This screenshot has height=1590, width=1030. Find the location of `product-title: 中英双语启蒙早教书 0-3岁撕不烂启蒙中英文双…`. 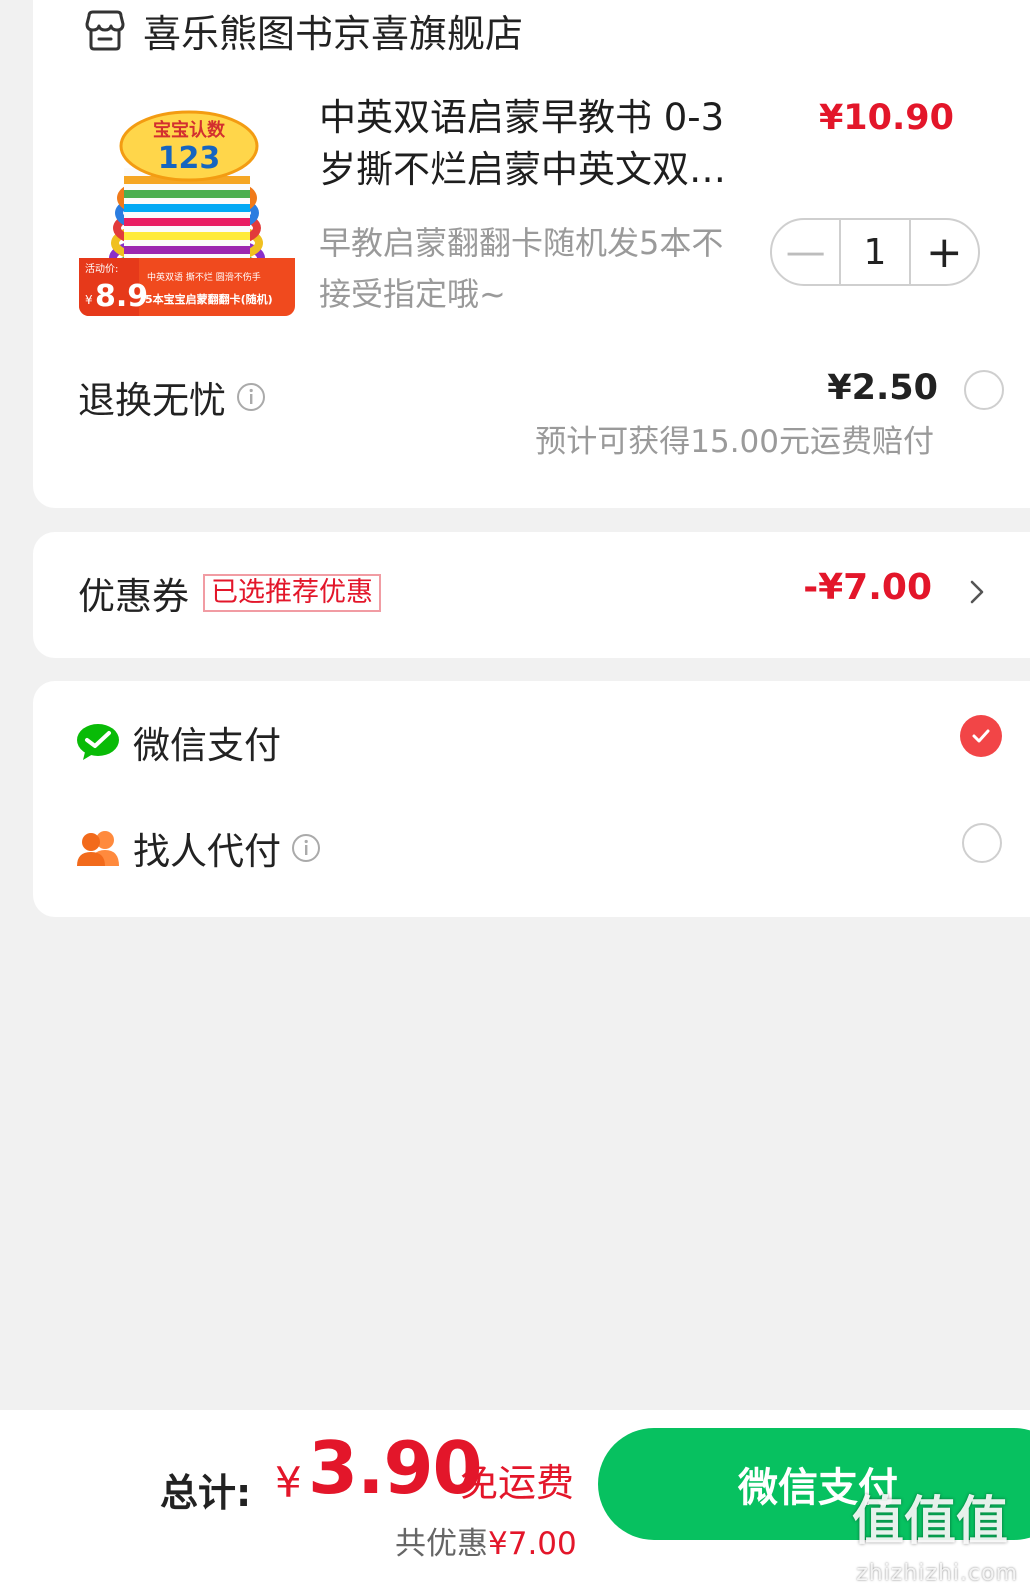

product-title: 中英双语启蒙早教书 0-3岁撕不烂启蒙中英文双… is located at coordinates (534, 144).